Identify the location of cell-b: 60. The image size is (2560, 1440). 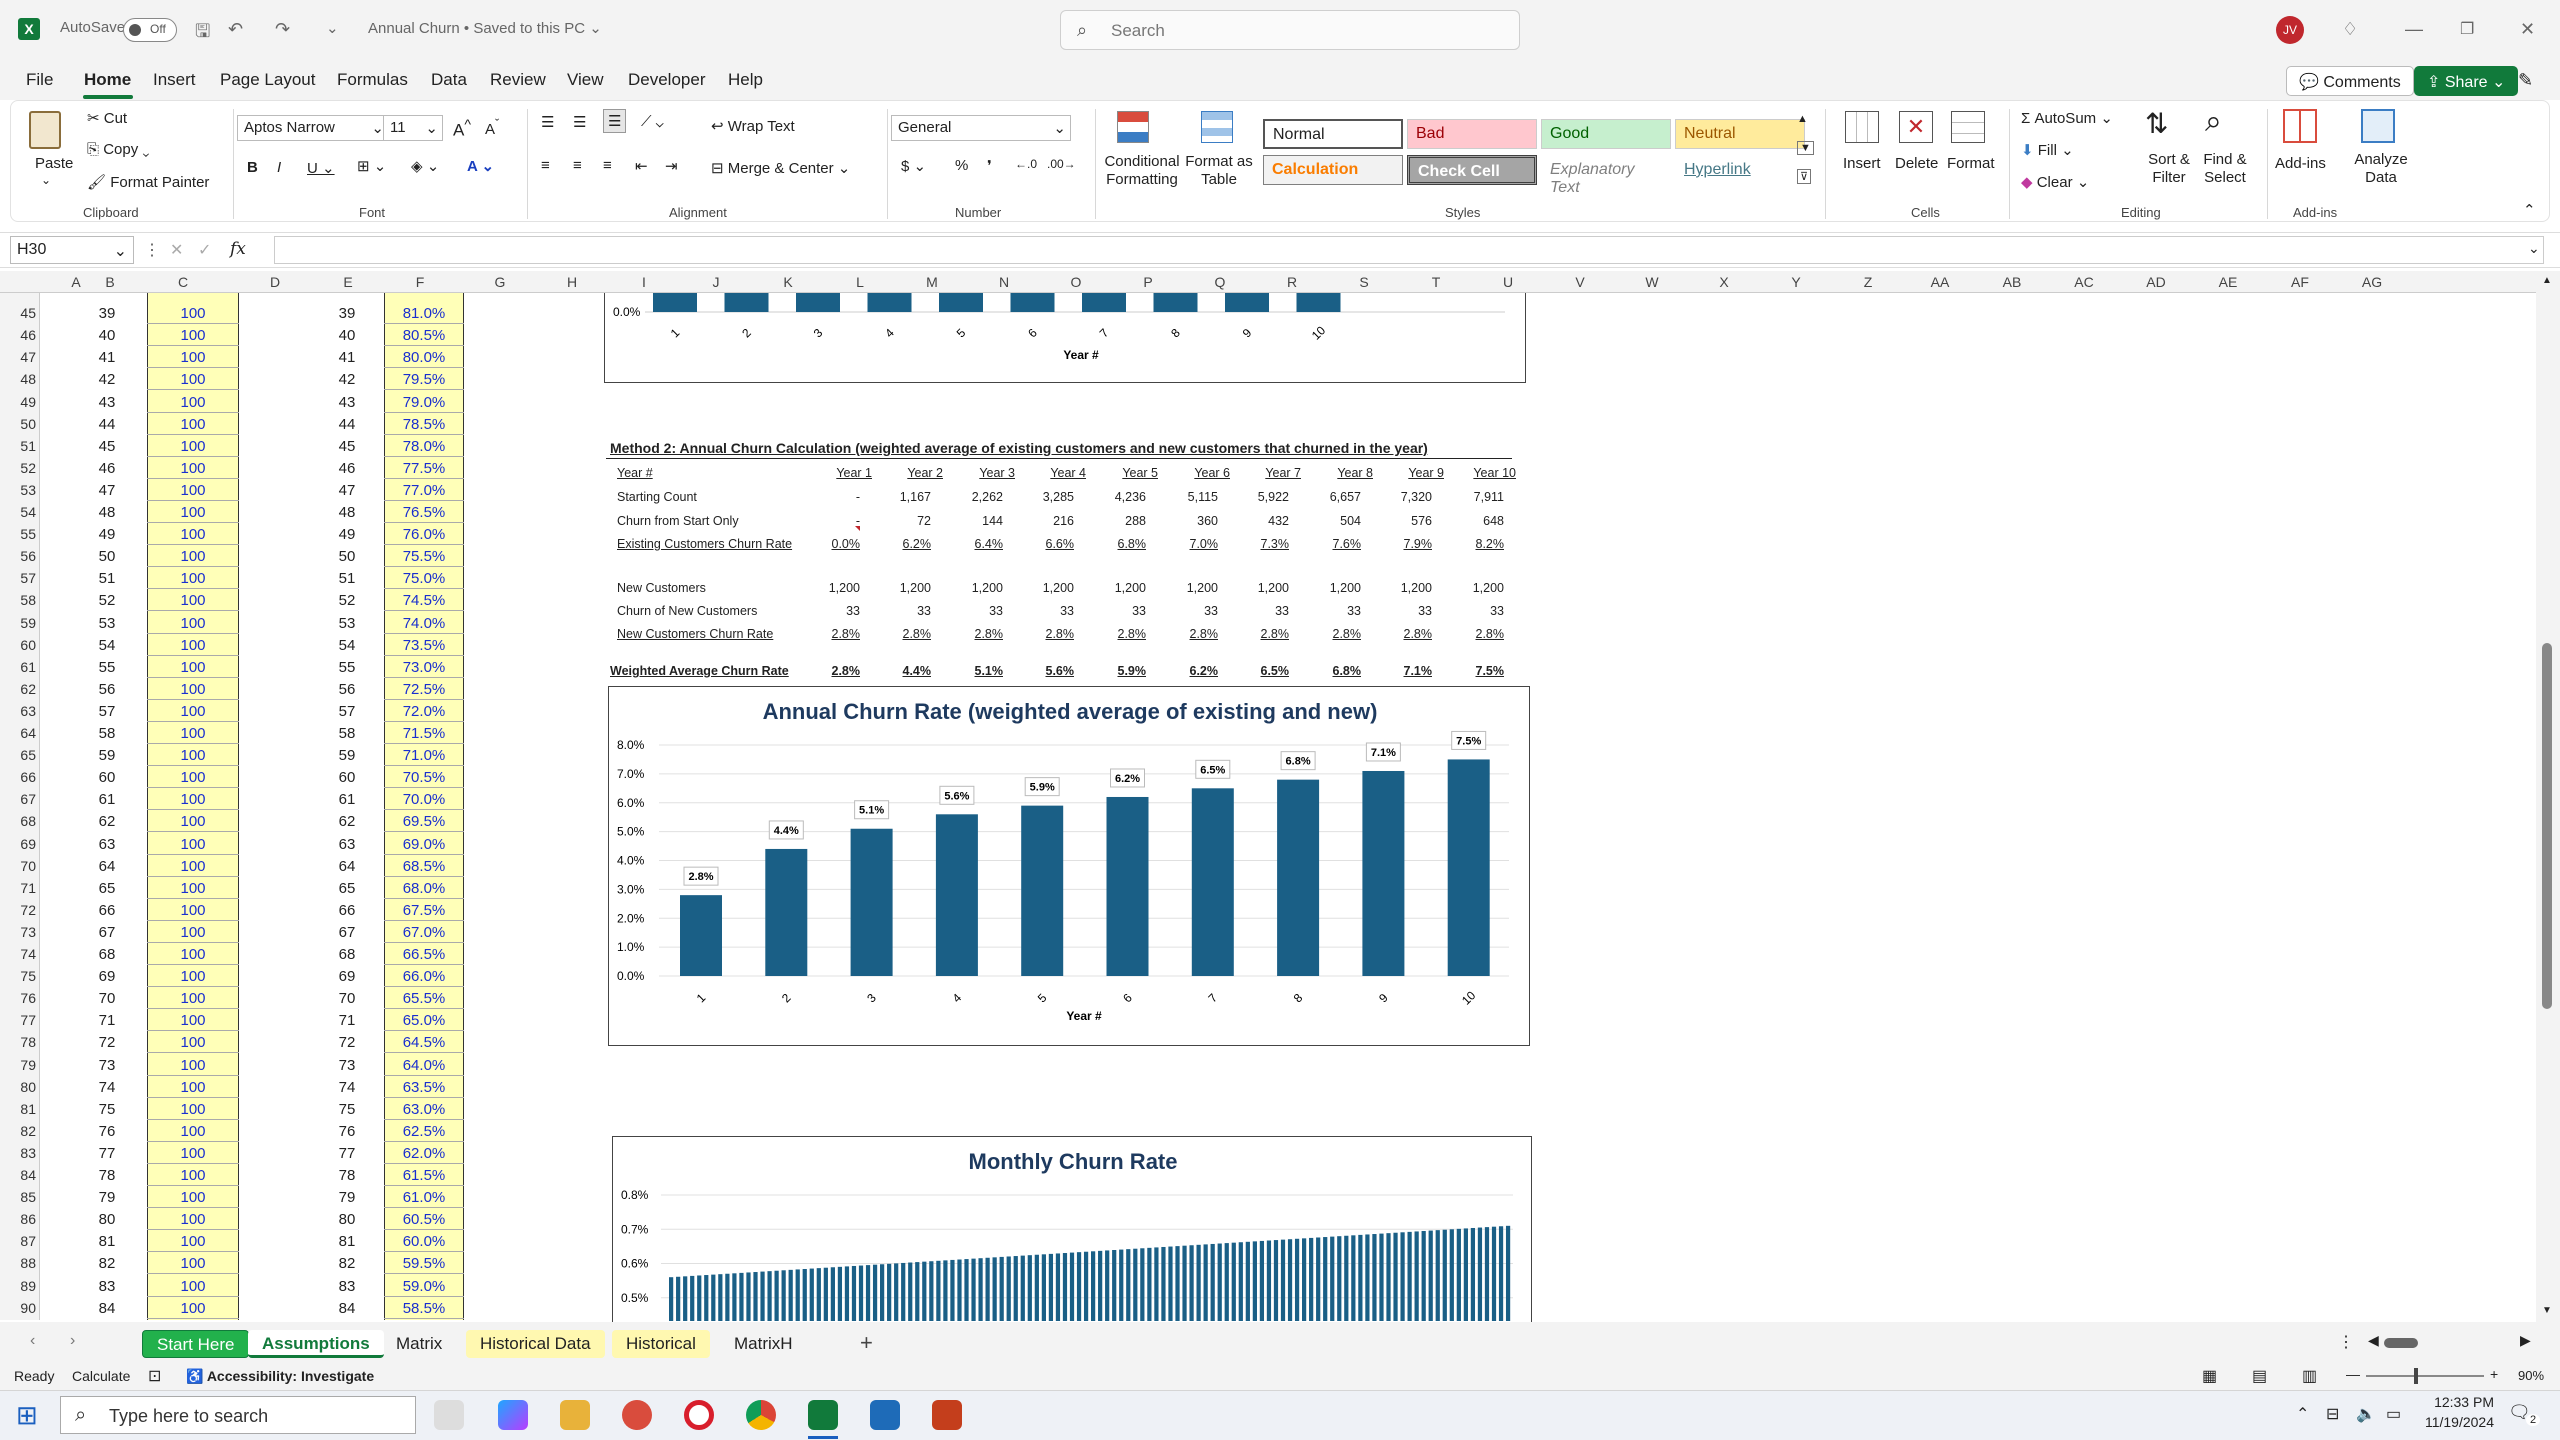
(107, 777).